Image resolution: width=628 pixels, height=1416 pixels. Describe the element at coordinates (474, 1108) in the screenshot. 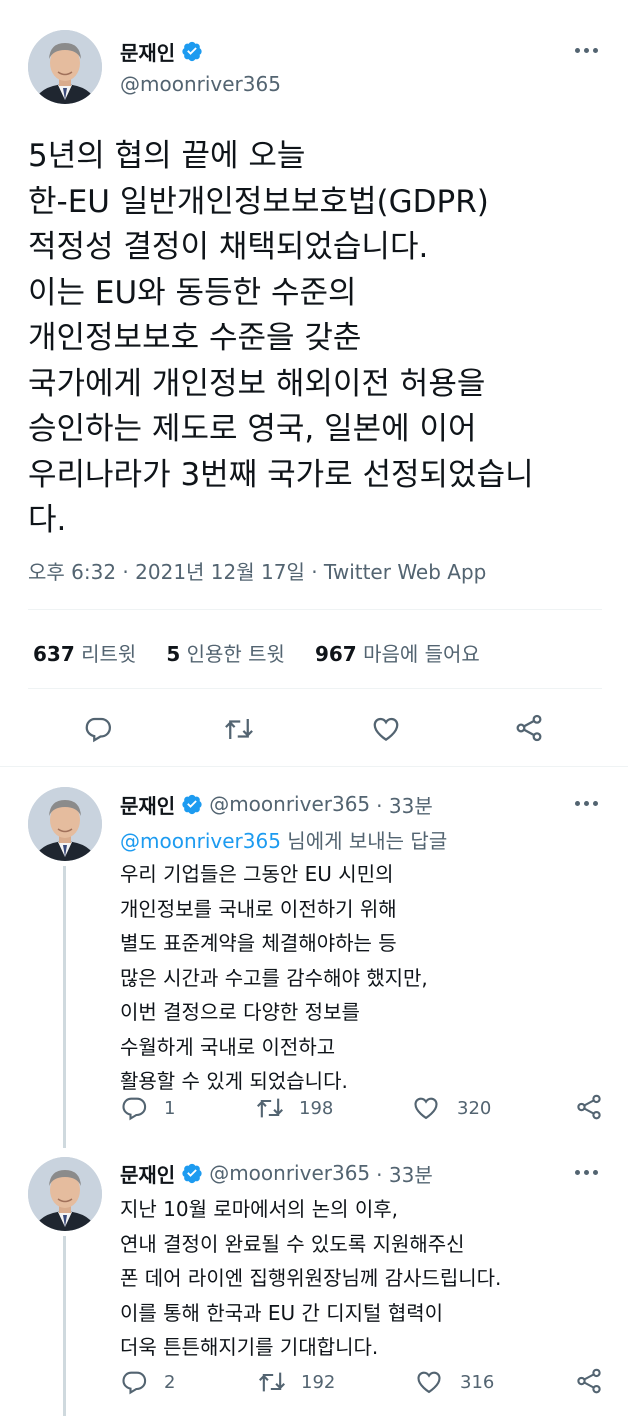

I see `like-count: 320` at that location.